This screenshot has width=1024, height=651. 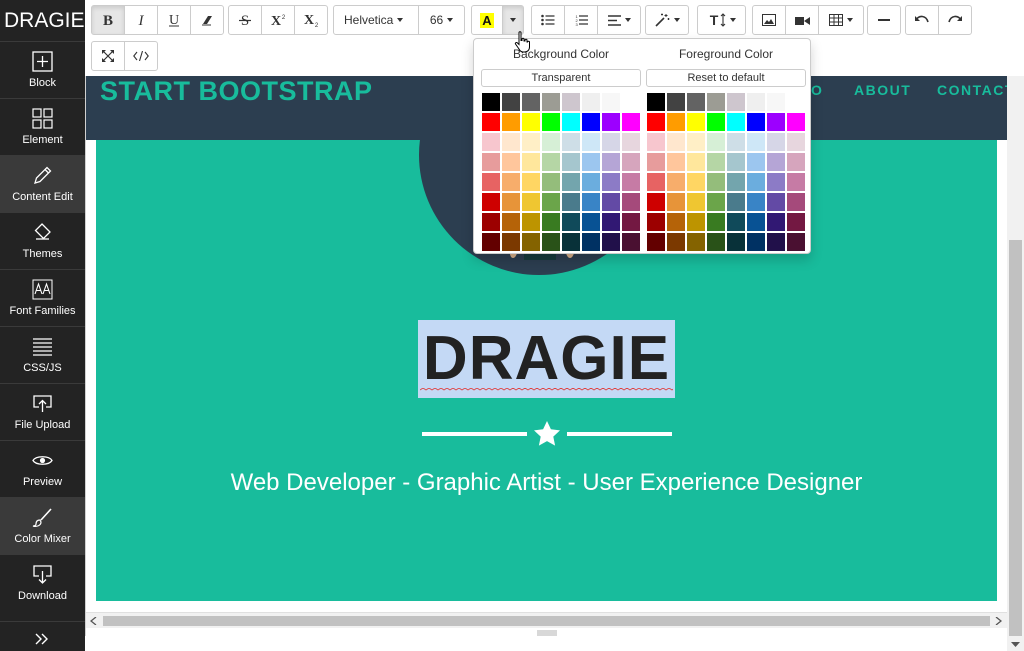 I want to click on insert-picture-button, so click(x=769, y=20).